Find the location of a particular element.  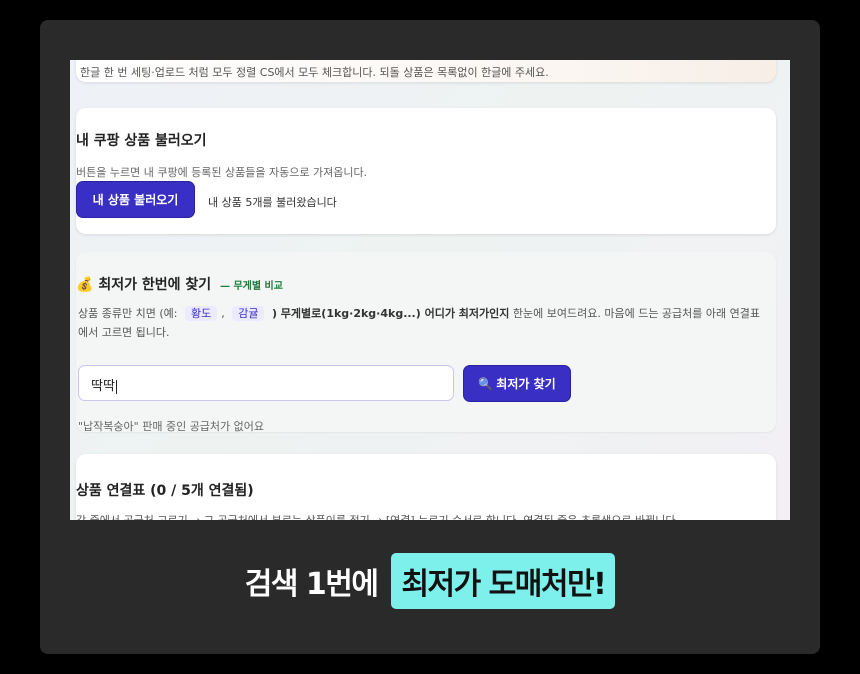

load-products-title: 내 쿠팡 상품 불러오기 is located at coordinates (141, 141).